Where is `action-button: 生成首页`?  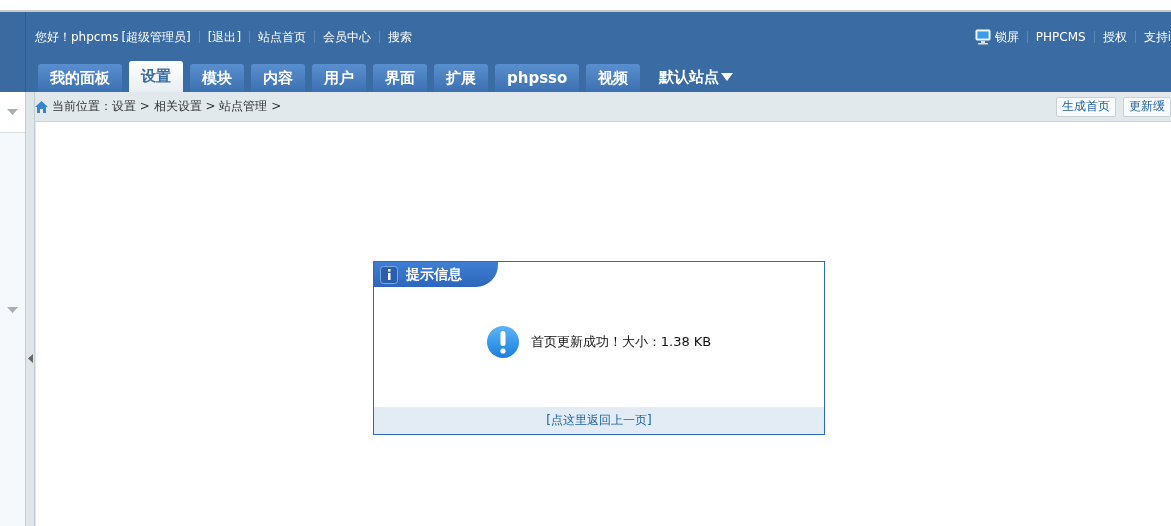
action-button: 生成首页 is located at coordinates (1086, 106).